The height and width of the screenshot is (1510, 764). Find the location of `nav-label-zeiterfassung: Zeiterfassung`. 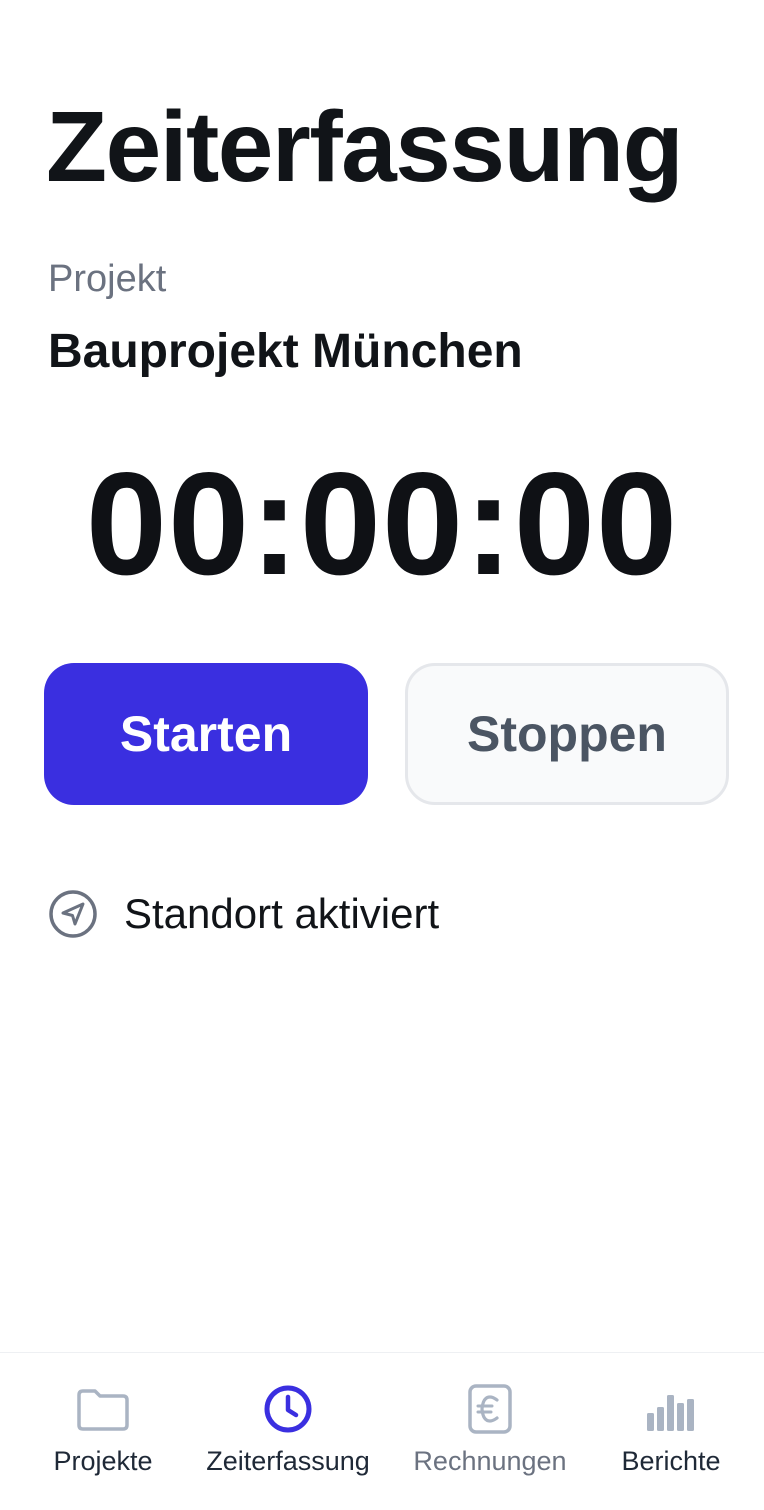

nav-label-zeiterfassung: Zeiterfassung is located at coordinates (288, 1461).